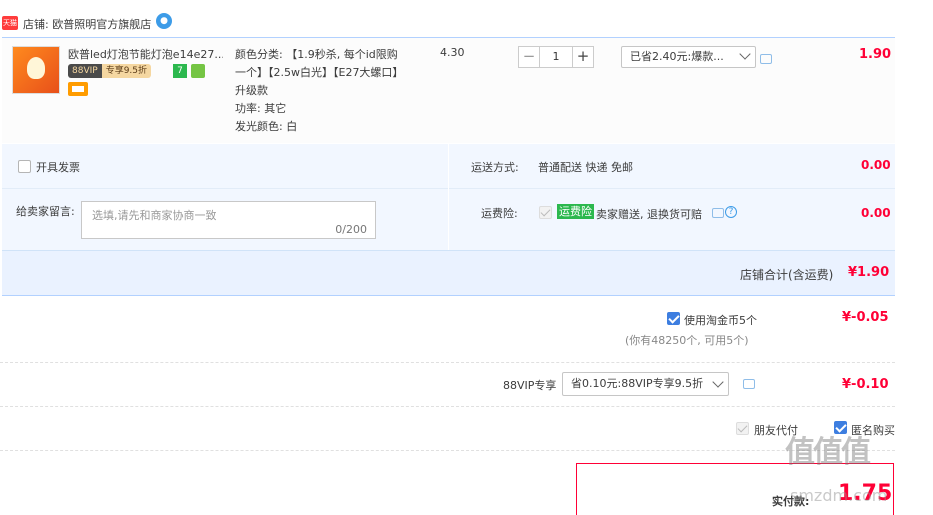 Image resolution: width=933 pixels, height=515 pixels. I want to click on insurance-text: 卖家赠送, 退换货可赔, so click(649, 214).